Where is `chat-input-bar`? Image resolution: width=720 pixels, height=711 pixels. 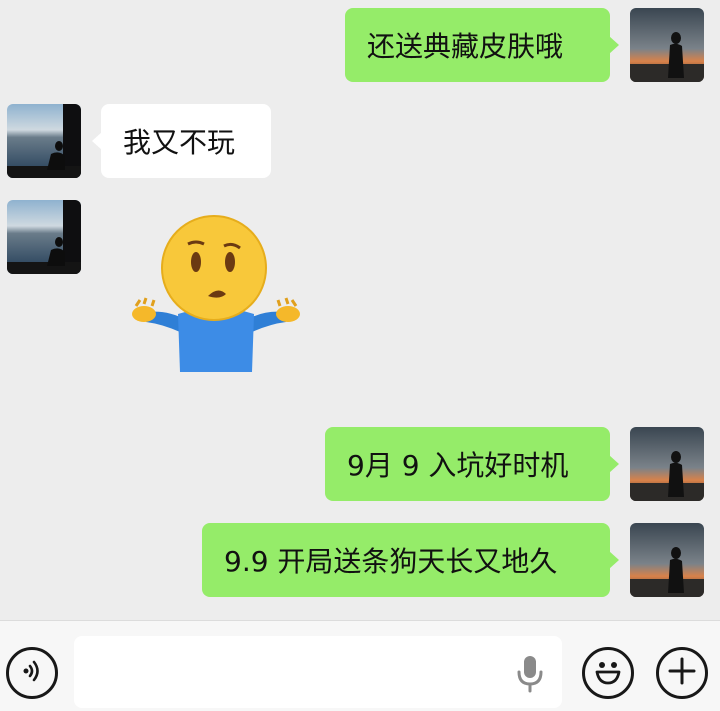 chat-input-bar is located at coordinates (360, 665).